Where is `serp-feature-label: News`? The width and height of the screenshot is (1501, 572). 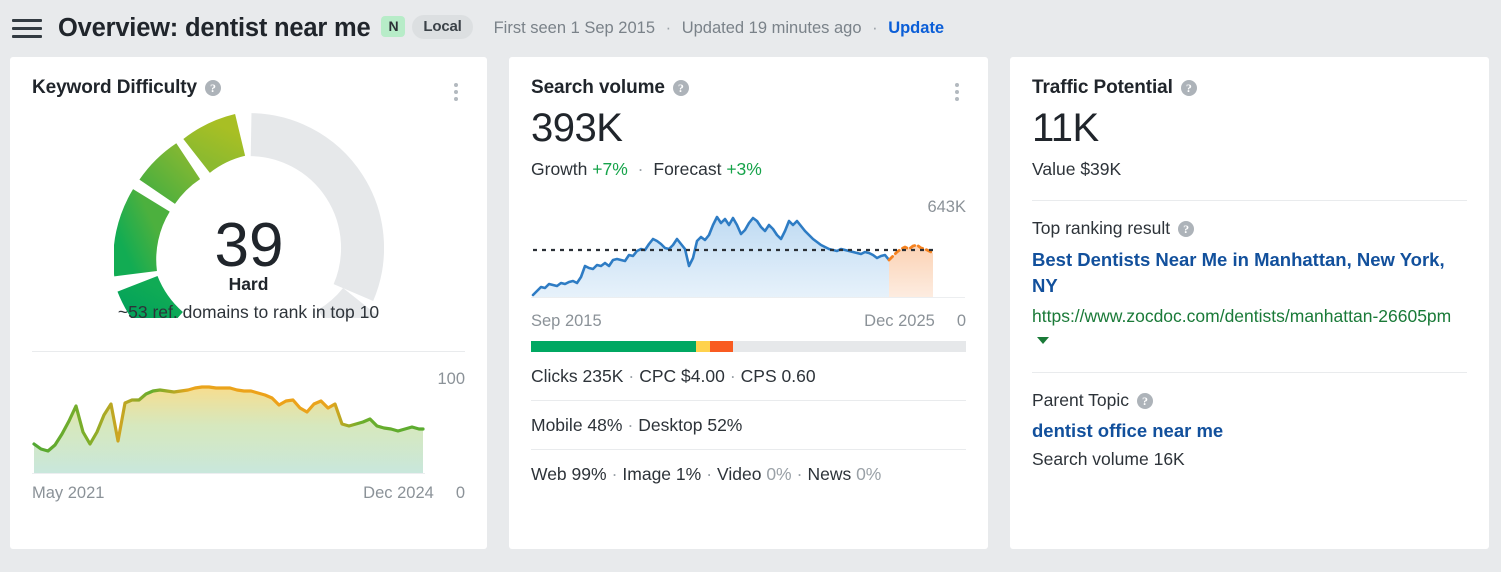
serp-feature-label: News is located at coordinates (832, 474).